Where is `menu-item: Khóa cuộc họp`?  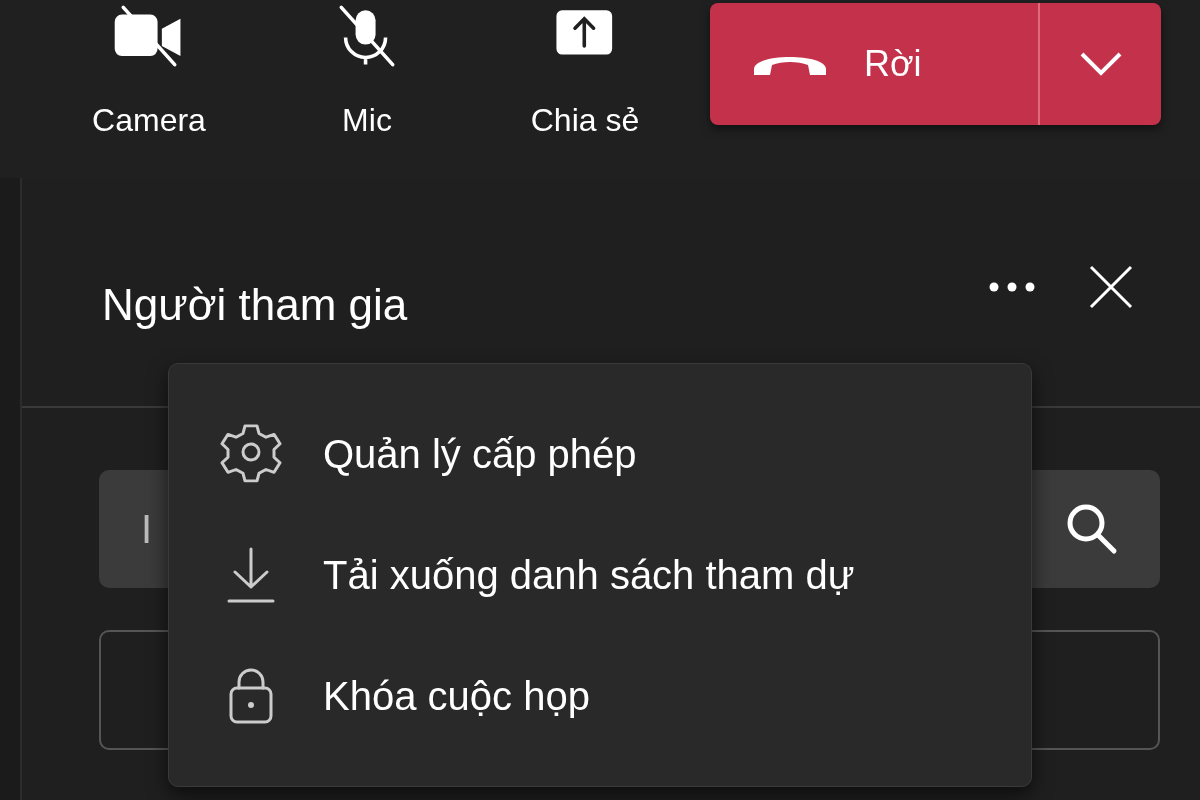
menu-item: Khóa cuộc họp is located at coordinates (600, 696).